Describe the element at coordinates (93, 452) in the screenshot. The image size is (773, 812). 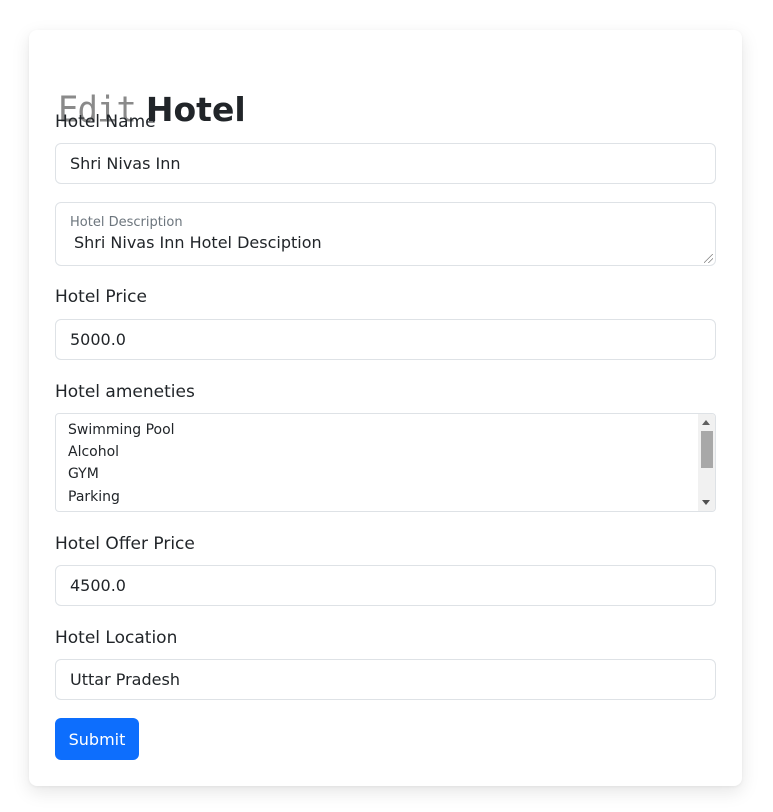
I see `amenity-option: Alcohol` at that location.